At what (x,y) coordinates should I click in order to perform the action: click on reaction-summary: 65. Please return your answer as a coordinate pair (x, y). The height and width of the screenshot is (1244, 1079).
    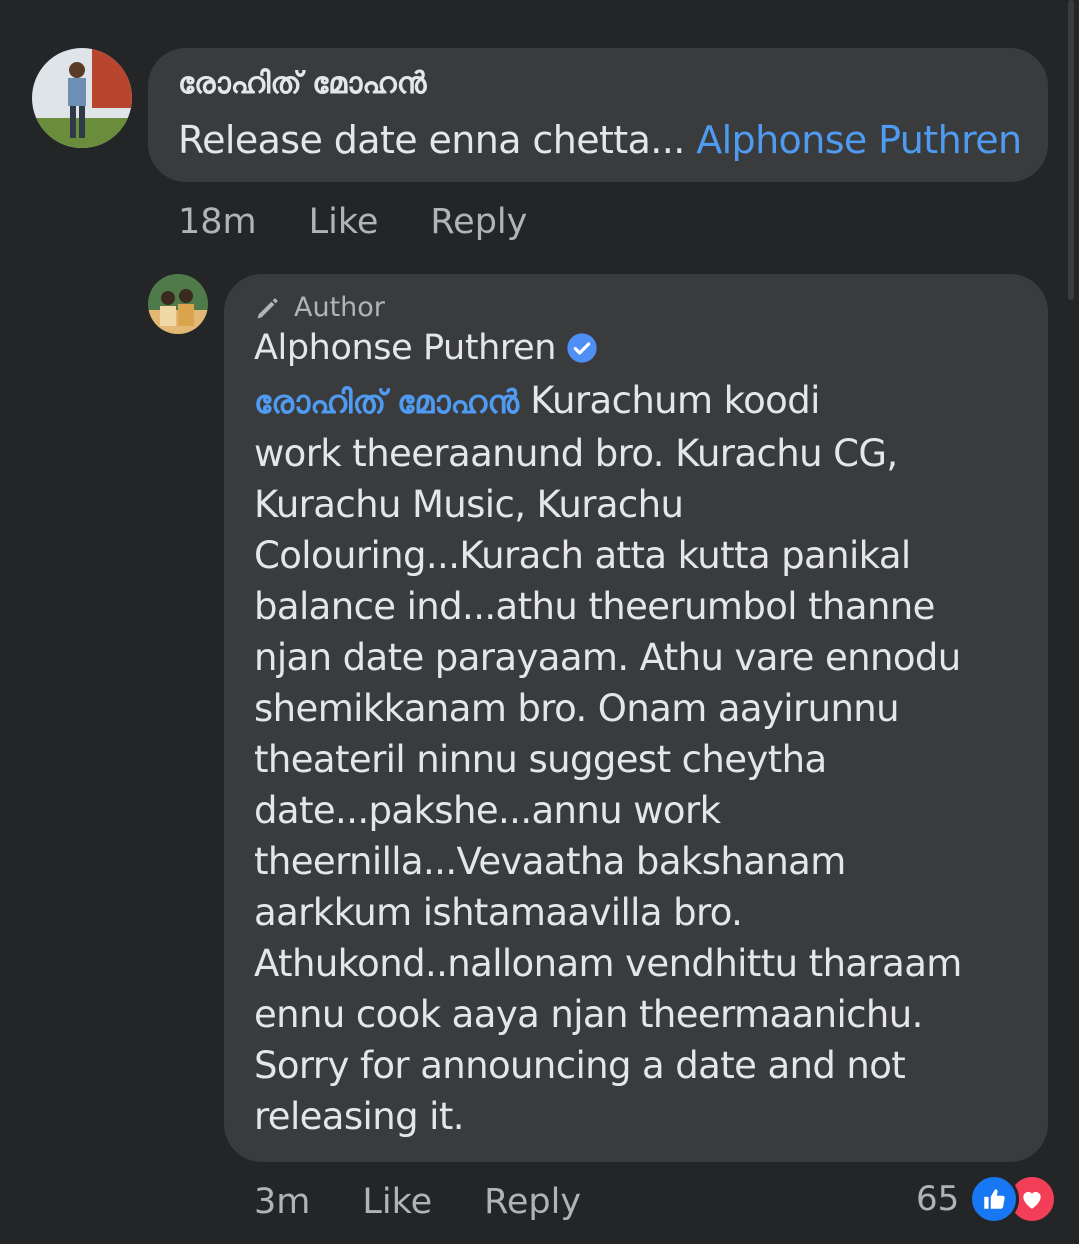
    Looking at the image, I should click on (987, 1199).